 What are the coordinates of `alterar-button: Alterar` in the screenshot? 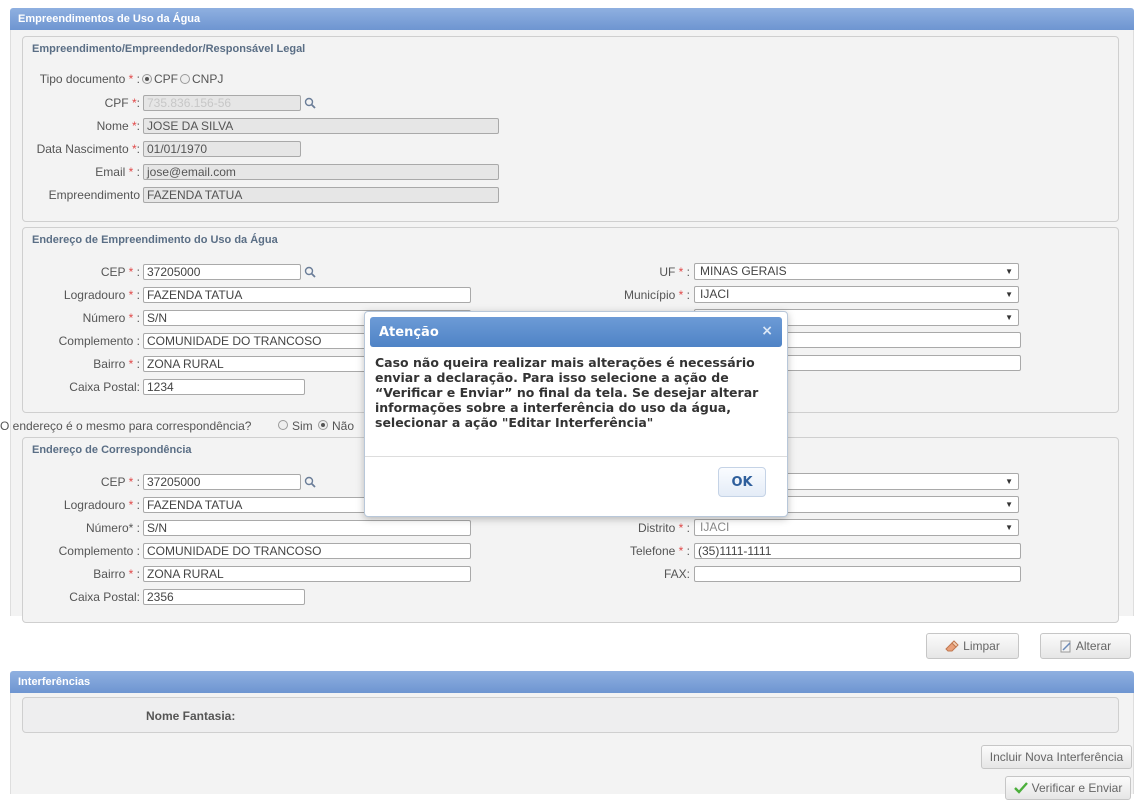 It's located at (1085, 646).